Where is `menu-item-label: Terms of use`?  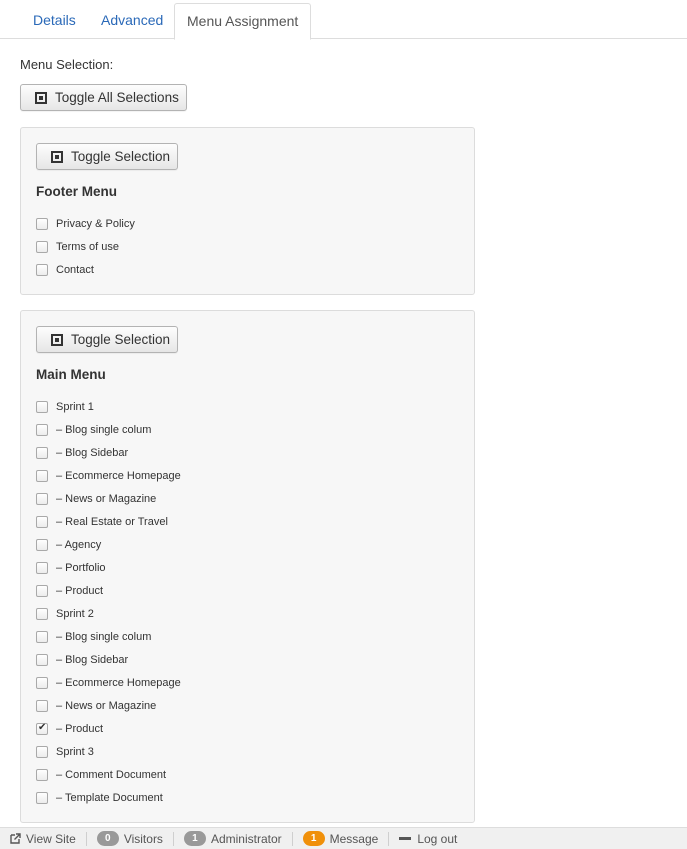
menu-item-label: Terms of use is located at coordinates (87, 246).